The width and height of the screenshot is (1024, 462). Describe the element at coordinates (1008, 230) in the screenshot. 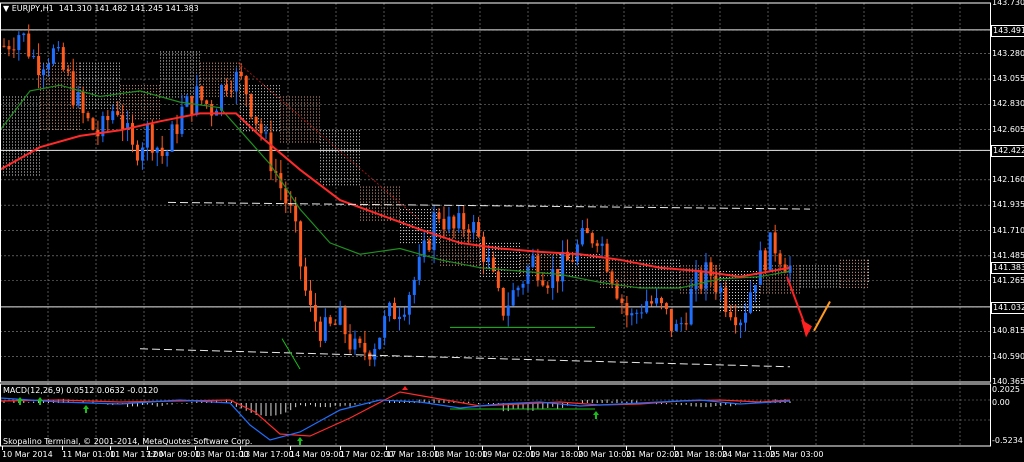

I see `price-axis-label: 141.710` at that location.